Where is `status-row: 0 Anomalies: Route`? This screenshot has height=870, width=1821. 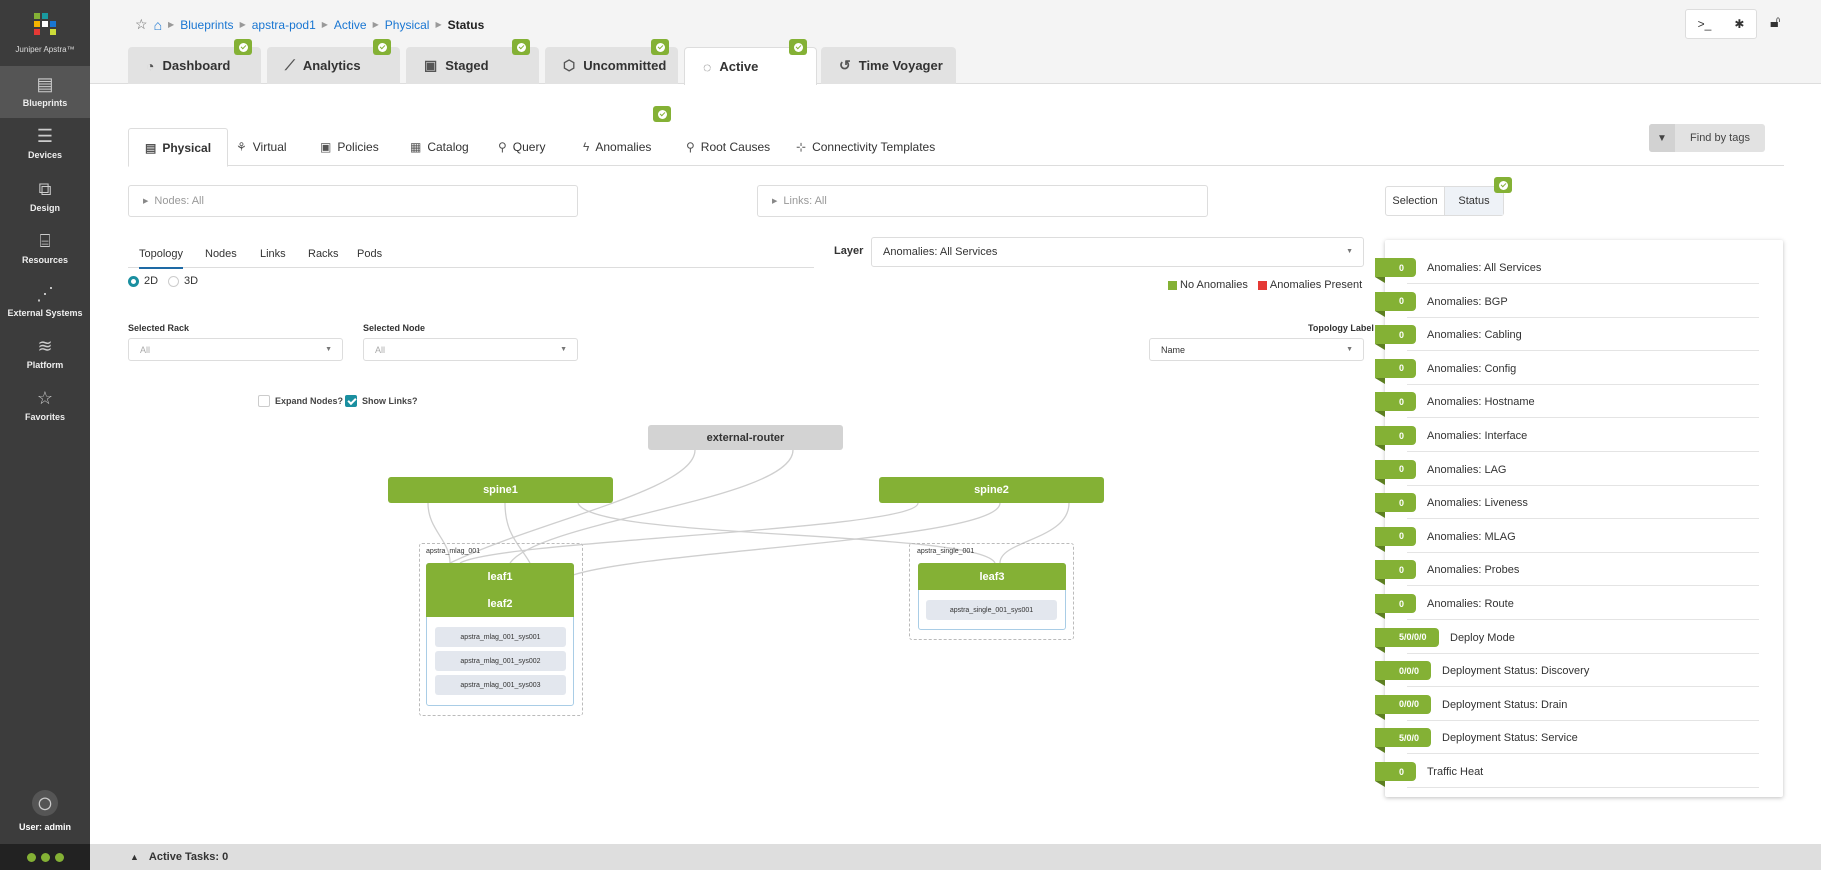
status-row: 0 Anomalies: Route is located at coordinates (1573, 603).